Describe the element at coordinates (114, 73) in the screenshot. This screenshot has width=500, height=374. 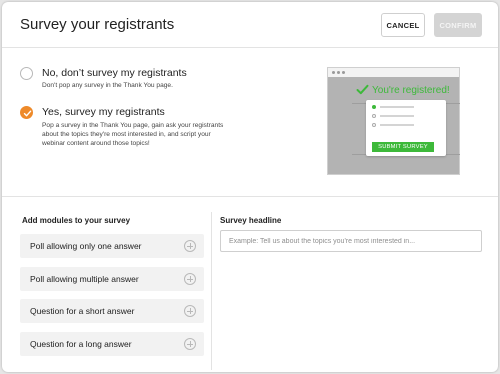
I see `option-no-title: No, don’t survey my registrants` at that location.